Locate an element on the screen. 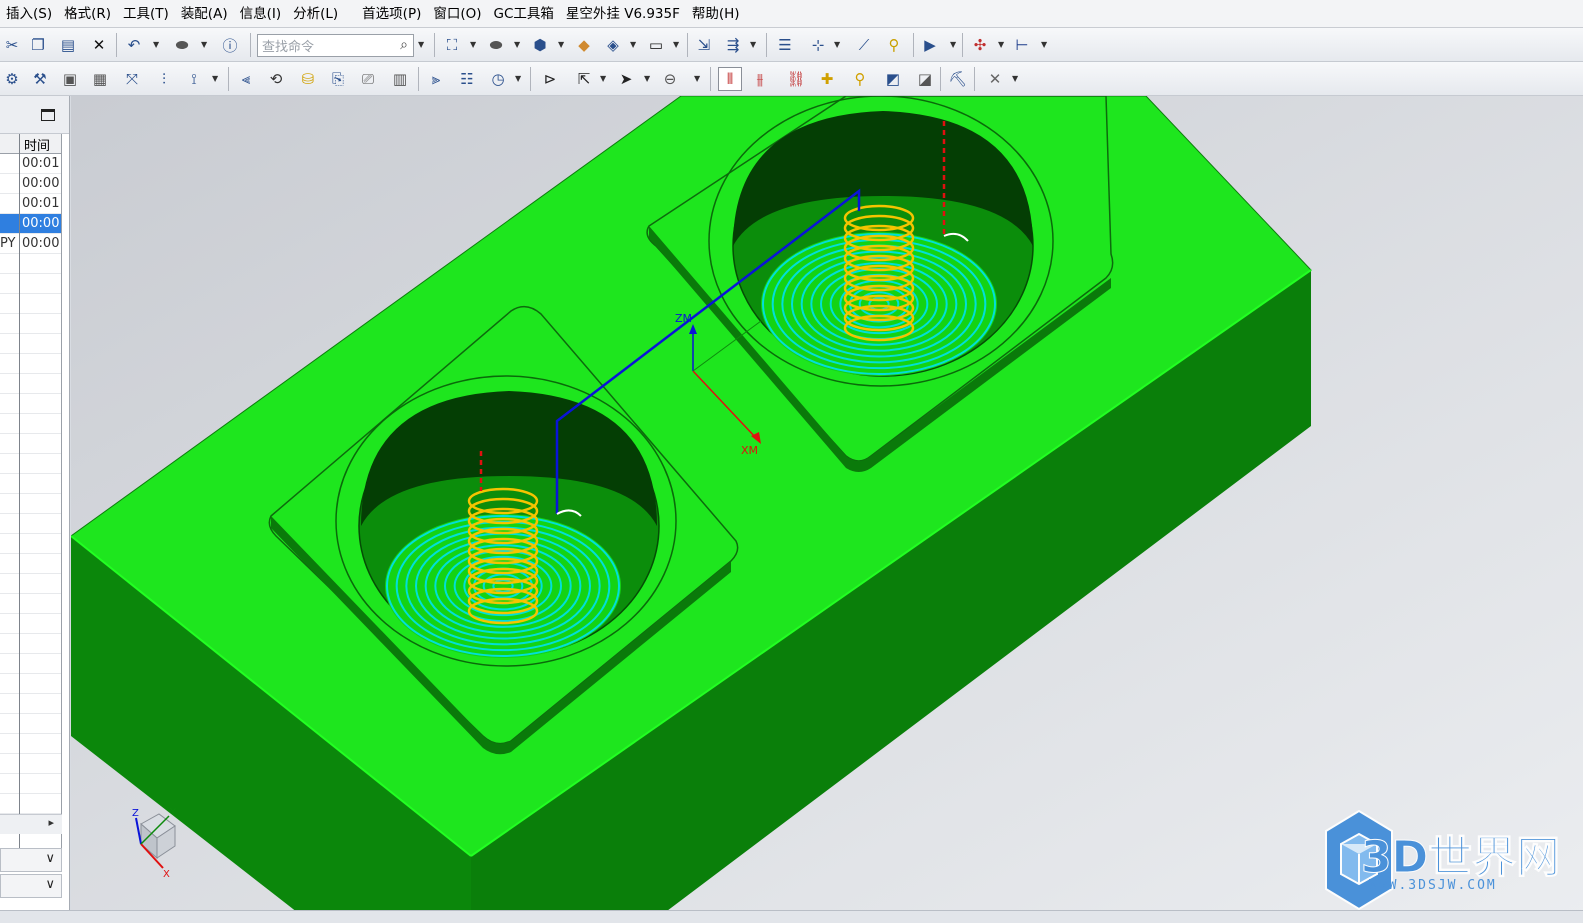 The height and width of the screenshot is (923, 1583). replay-toolpath-icon: ⟲ is located at coordinates (276, 79).